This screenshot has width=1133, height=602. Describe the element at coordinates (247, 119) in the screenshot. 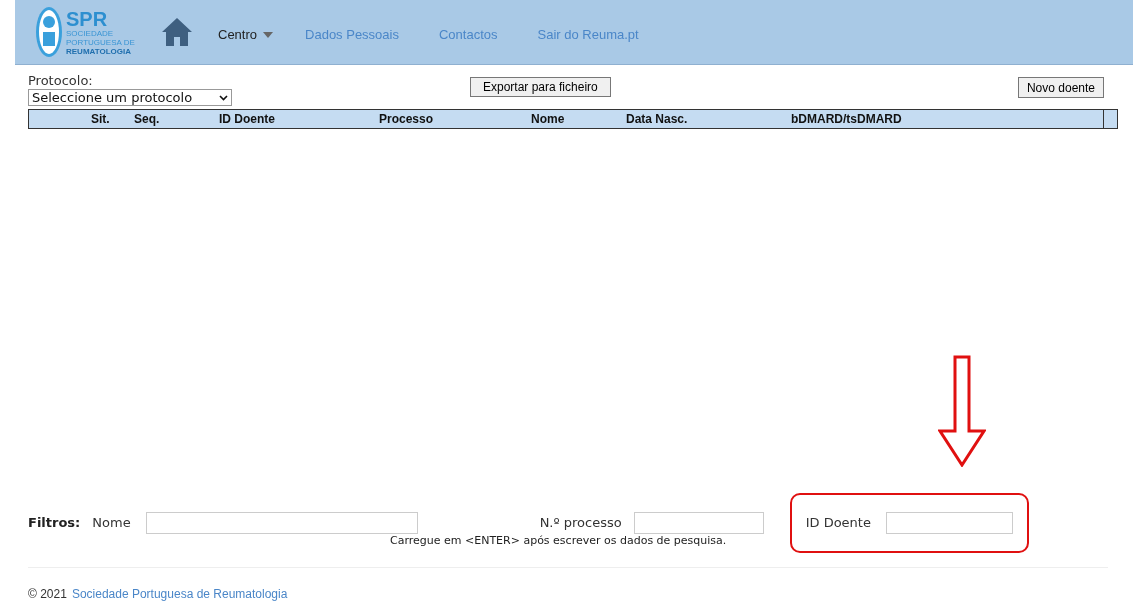

I see `column-header: ID Doente` at that location.